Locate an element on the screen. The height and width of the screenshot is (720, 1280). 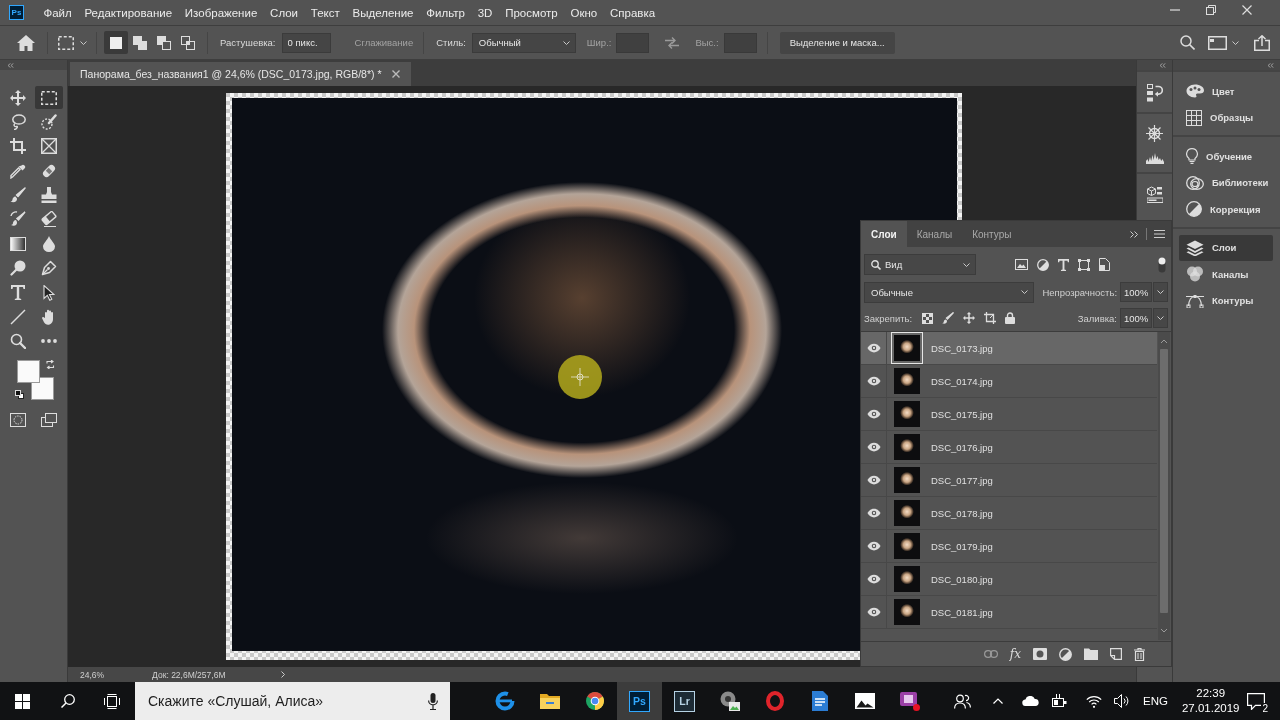
menu-item: Слои is located at coordinates (284, 12).